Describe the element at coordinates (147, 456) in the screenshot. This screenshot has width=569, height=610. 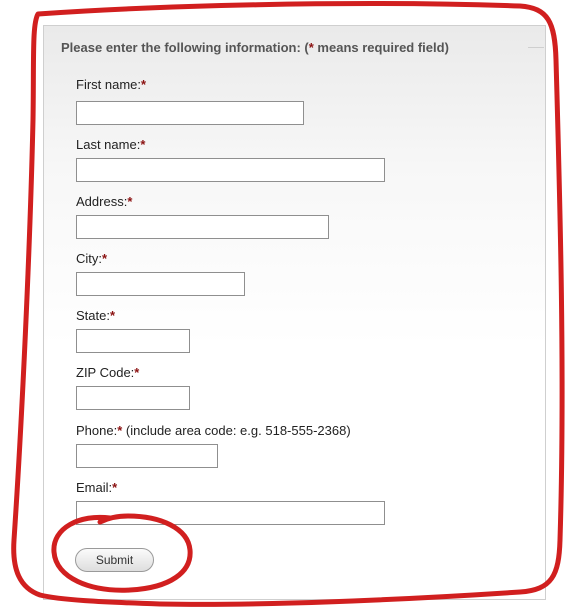
I see `phone-field` at that location.